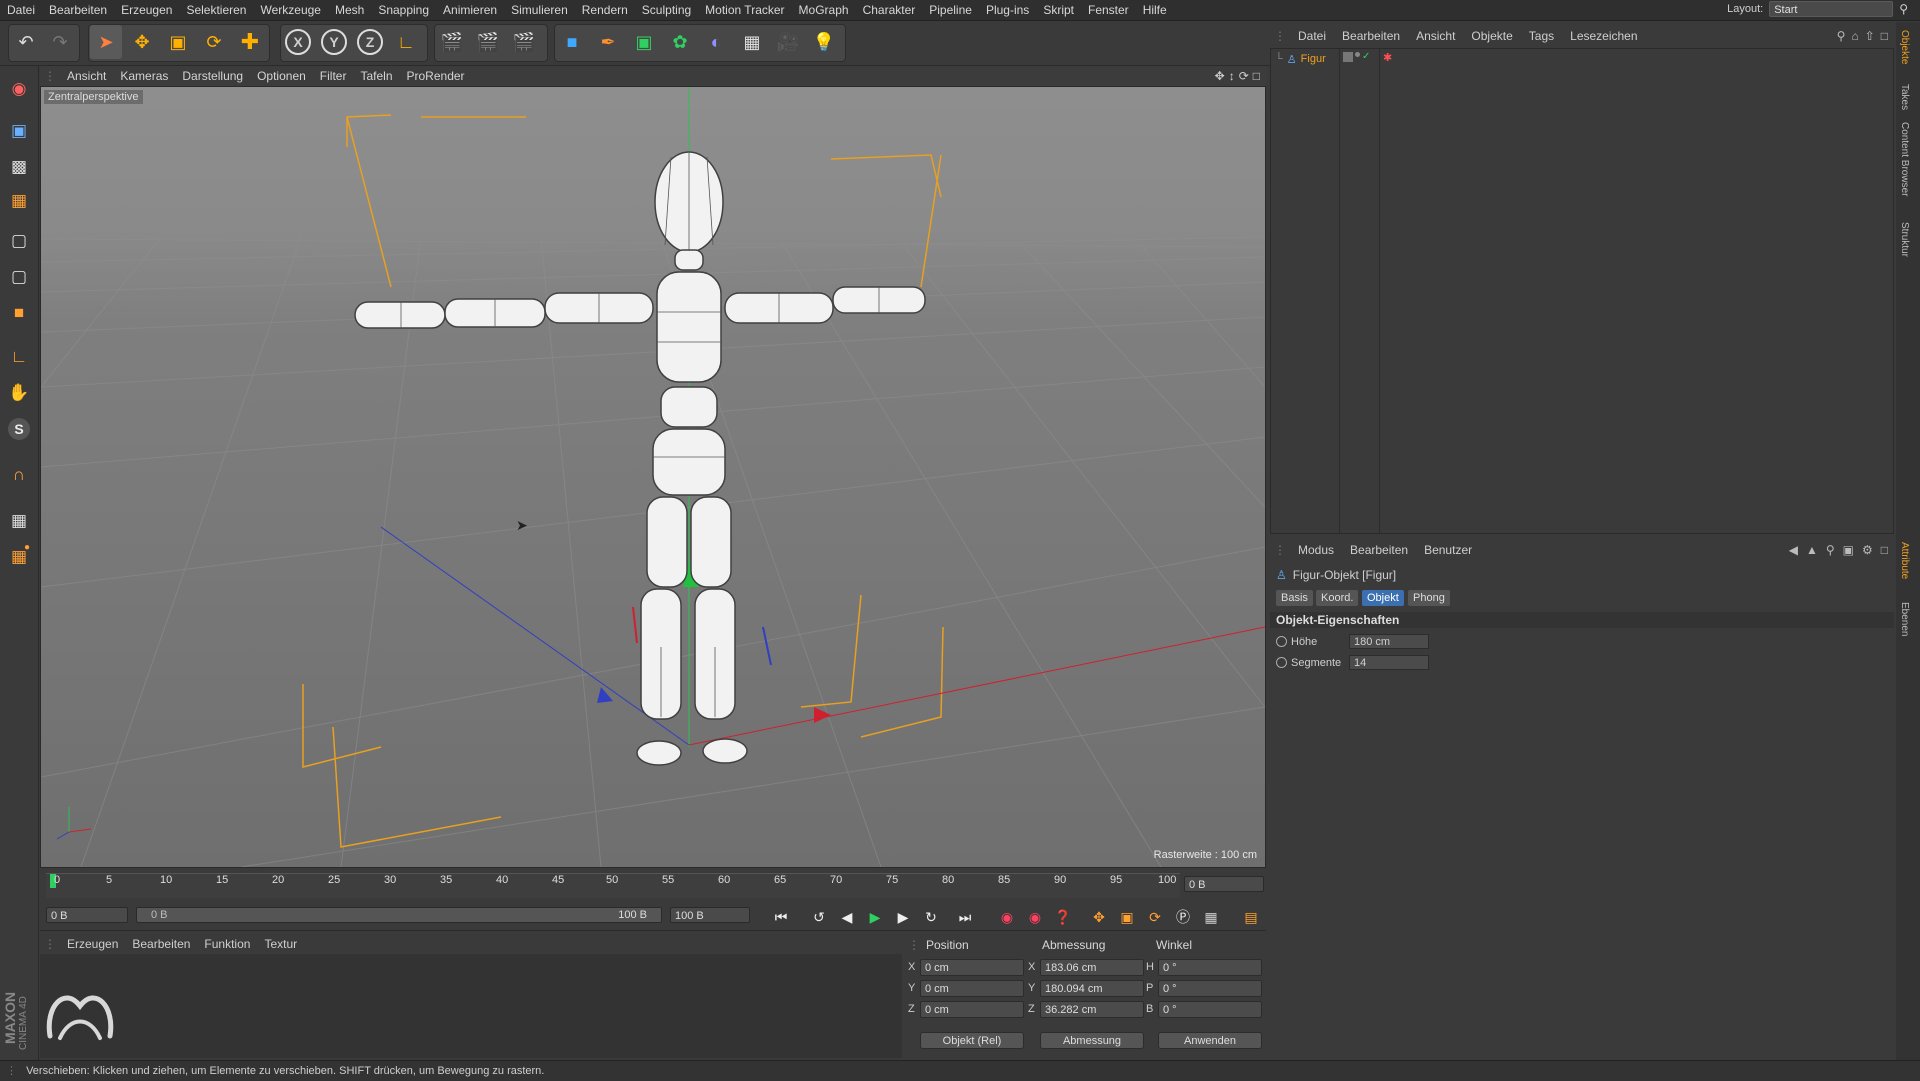 The image size is (1920, 1081). What do you see at coordinates (1211, 917) in the screenshot?
I see `key-pla-icon: ▦` at bounding box center [1211, 917].